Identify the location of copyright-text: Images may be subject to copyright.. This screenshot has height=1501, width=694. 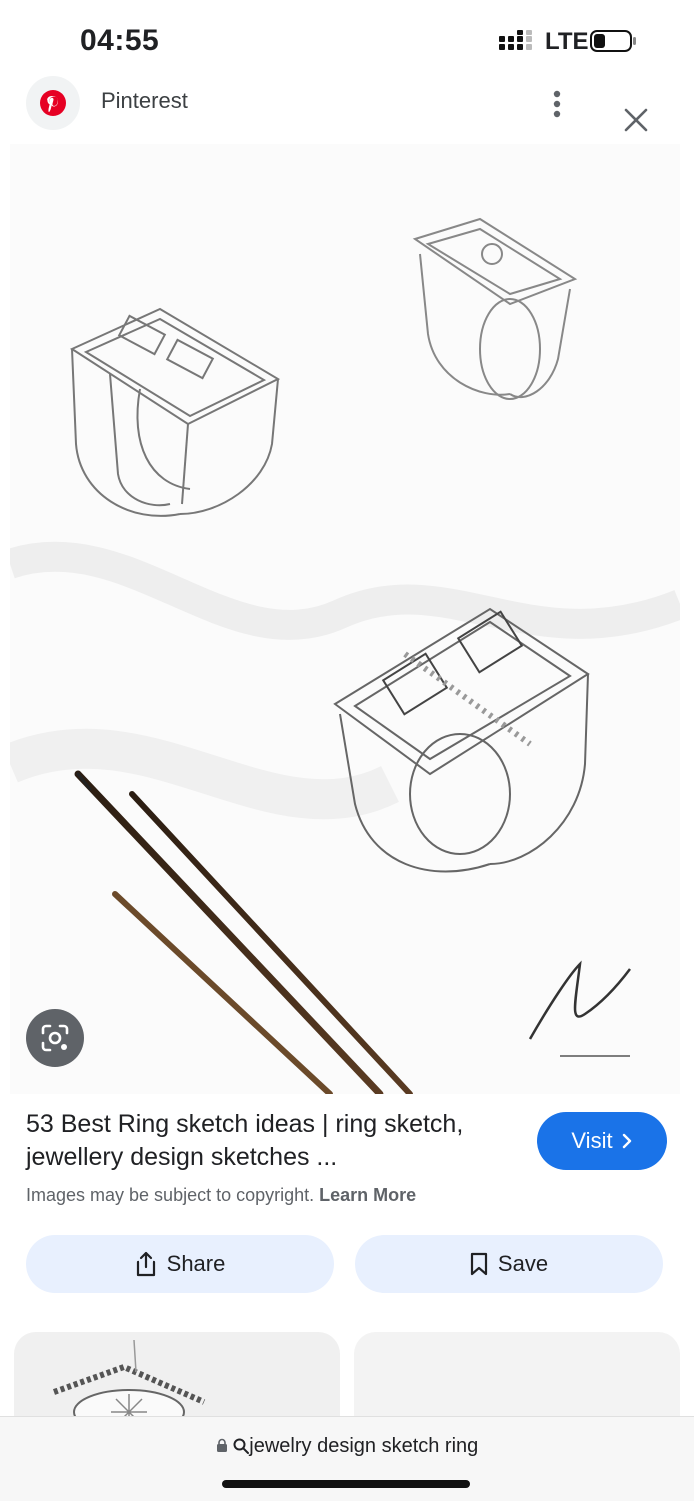
(170, 1195).